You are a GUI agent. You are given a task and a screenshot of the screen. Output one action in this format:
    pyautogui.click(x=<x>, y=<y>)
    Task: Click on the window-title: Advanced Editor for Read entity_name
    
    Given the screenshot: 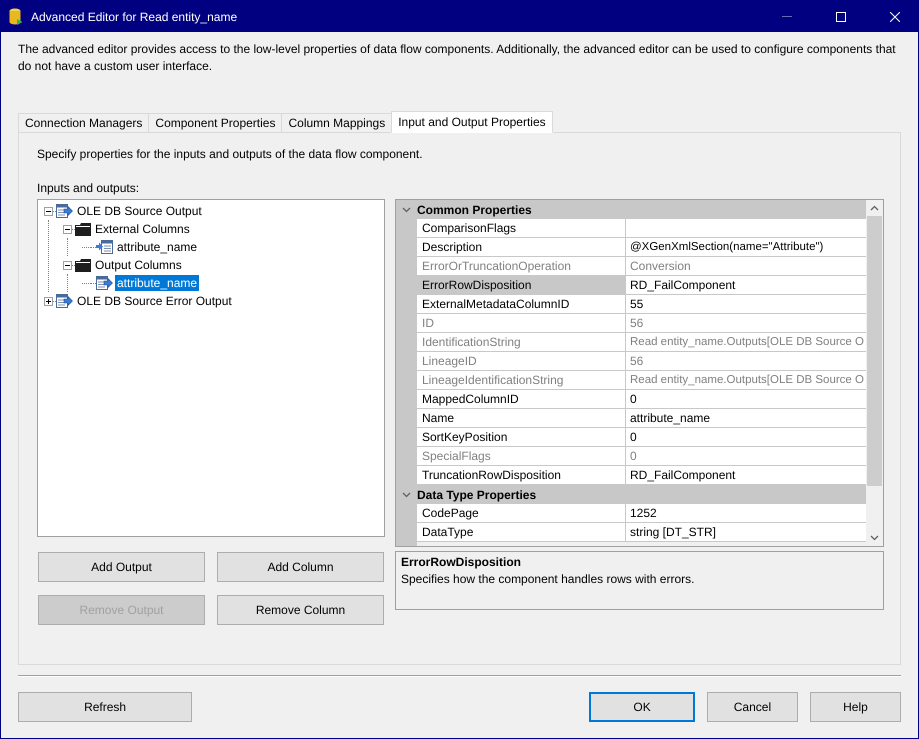 What is the action you would take?
    pyautogui.click(x=134, y=17)
    